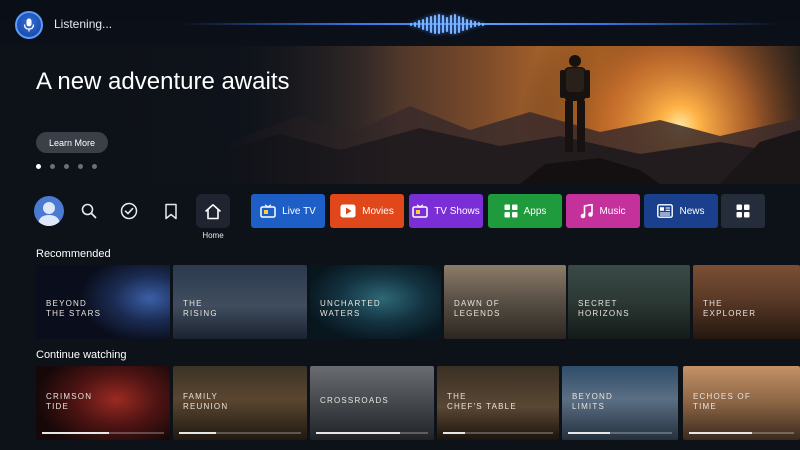 The width and height of the screenshot is (800, 450). What do you see at coordinates (604, 308) in the screenshot?
I see `card-title: SECRET HORIZONS` at bounding box center [604, 308].